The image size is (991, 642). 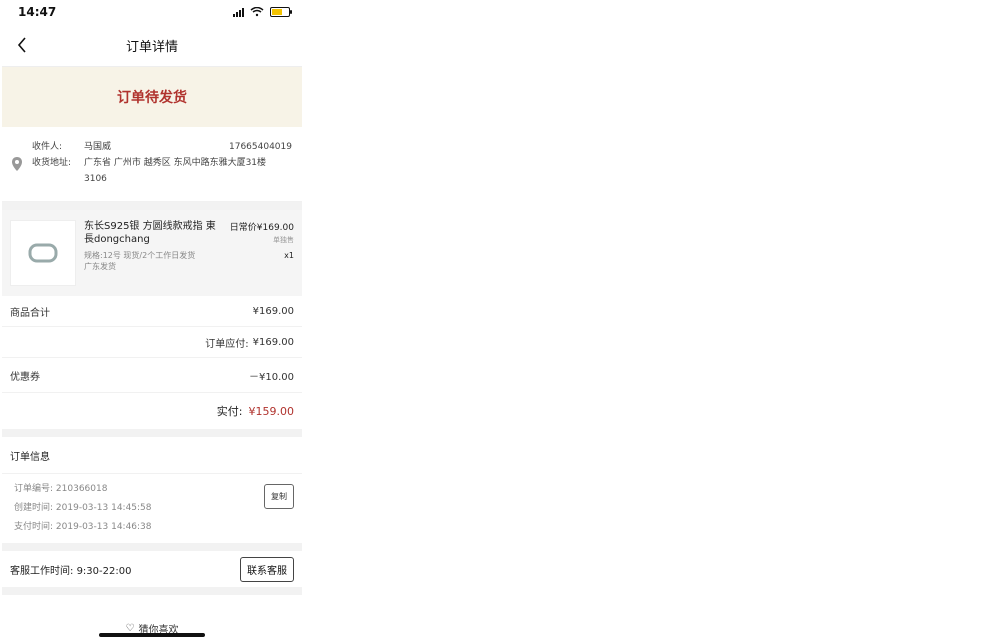 What do you see at coordinates (227, 344) in the screenshot?
I see `order-due-label: 订单应付:` at bounding box center [227, 344].